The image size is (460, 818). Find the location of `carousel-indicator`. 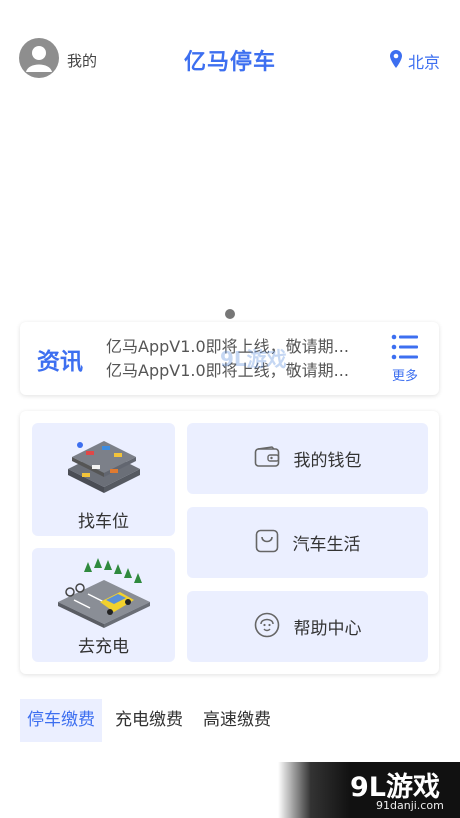

carousel-indicator is located at coordinates (230, 314).